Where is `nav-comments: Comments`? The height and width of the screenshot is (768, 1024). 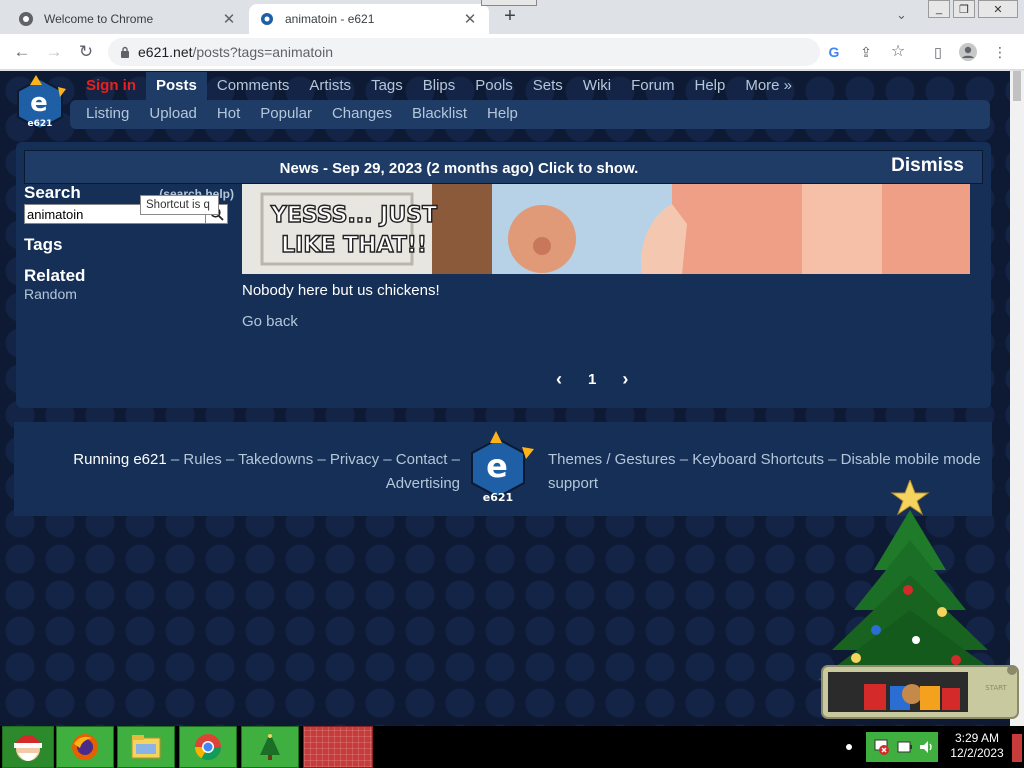 nav-comments: Comments is located at coordinates (253, 86).